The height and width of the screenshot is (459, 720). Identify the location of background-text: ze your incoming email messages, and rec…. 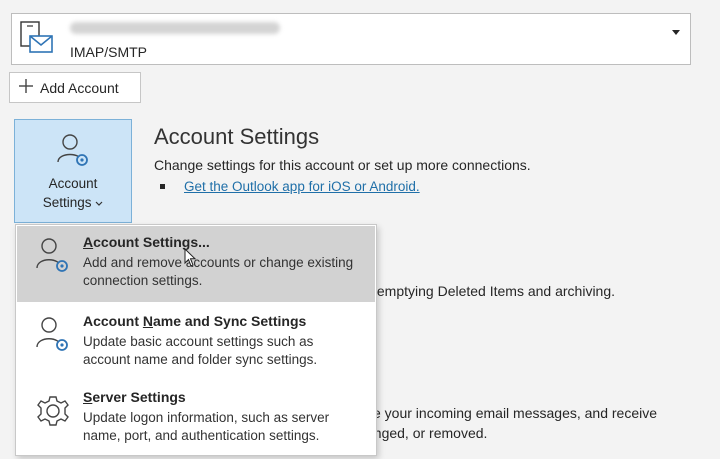
(512, 413).